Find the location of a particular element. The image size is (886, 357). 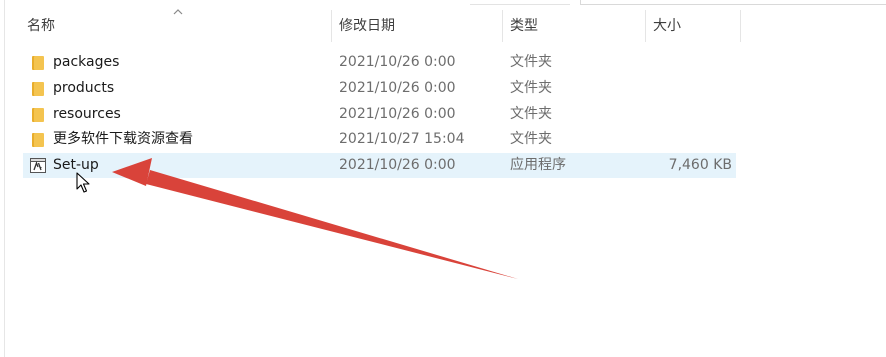

window-left-edge is located at coordinates (2, 178).